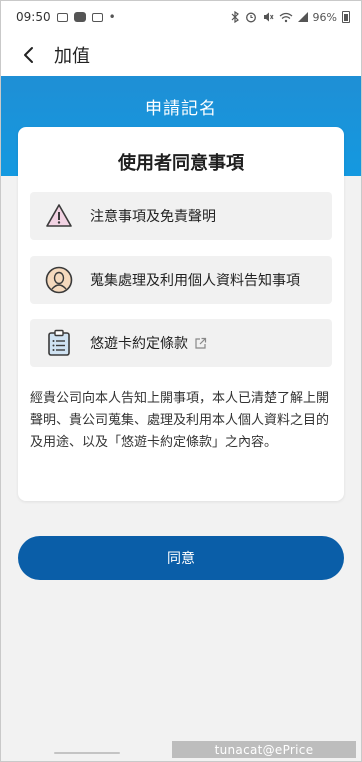 The image size is (362, 762). What do you see at coordinates (97, 17) in the screenshot?
I see `mail-notification-icon` at bounding box center [97, 17].